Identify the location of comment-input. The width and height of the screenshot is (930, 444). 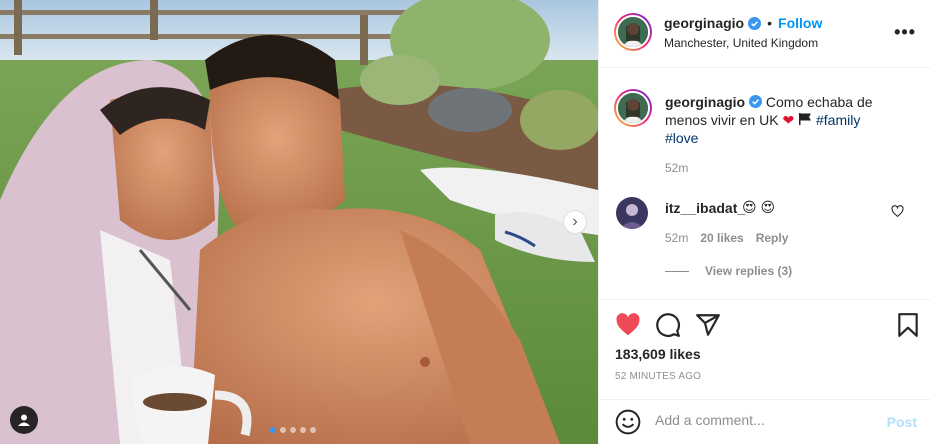
(765, 420).